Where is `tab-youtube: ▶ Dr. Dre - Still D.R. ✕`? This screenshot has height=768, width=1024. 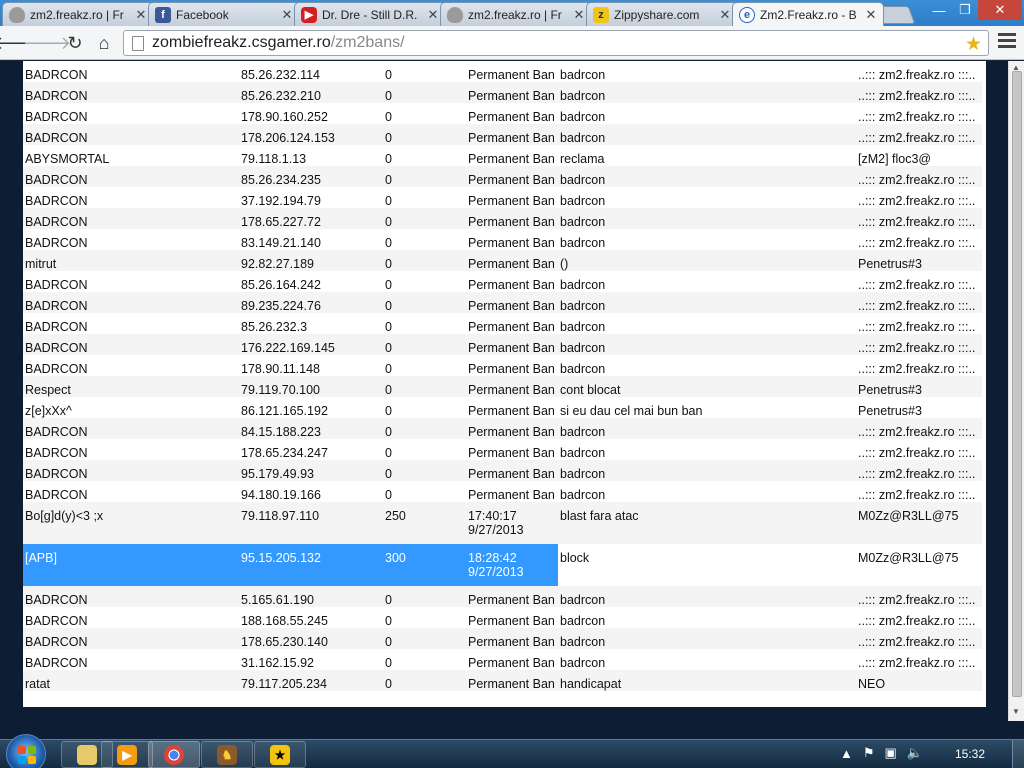 tab-youtube: ▶ Dr. Dre - Still D.R. ✕ is located at coordinates (370, 14).